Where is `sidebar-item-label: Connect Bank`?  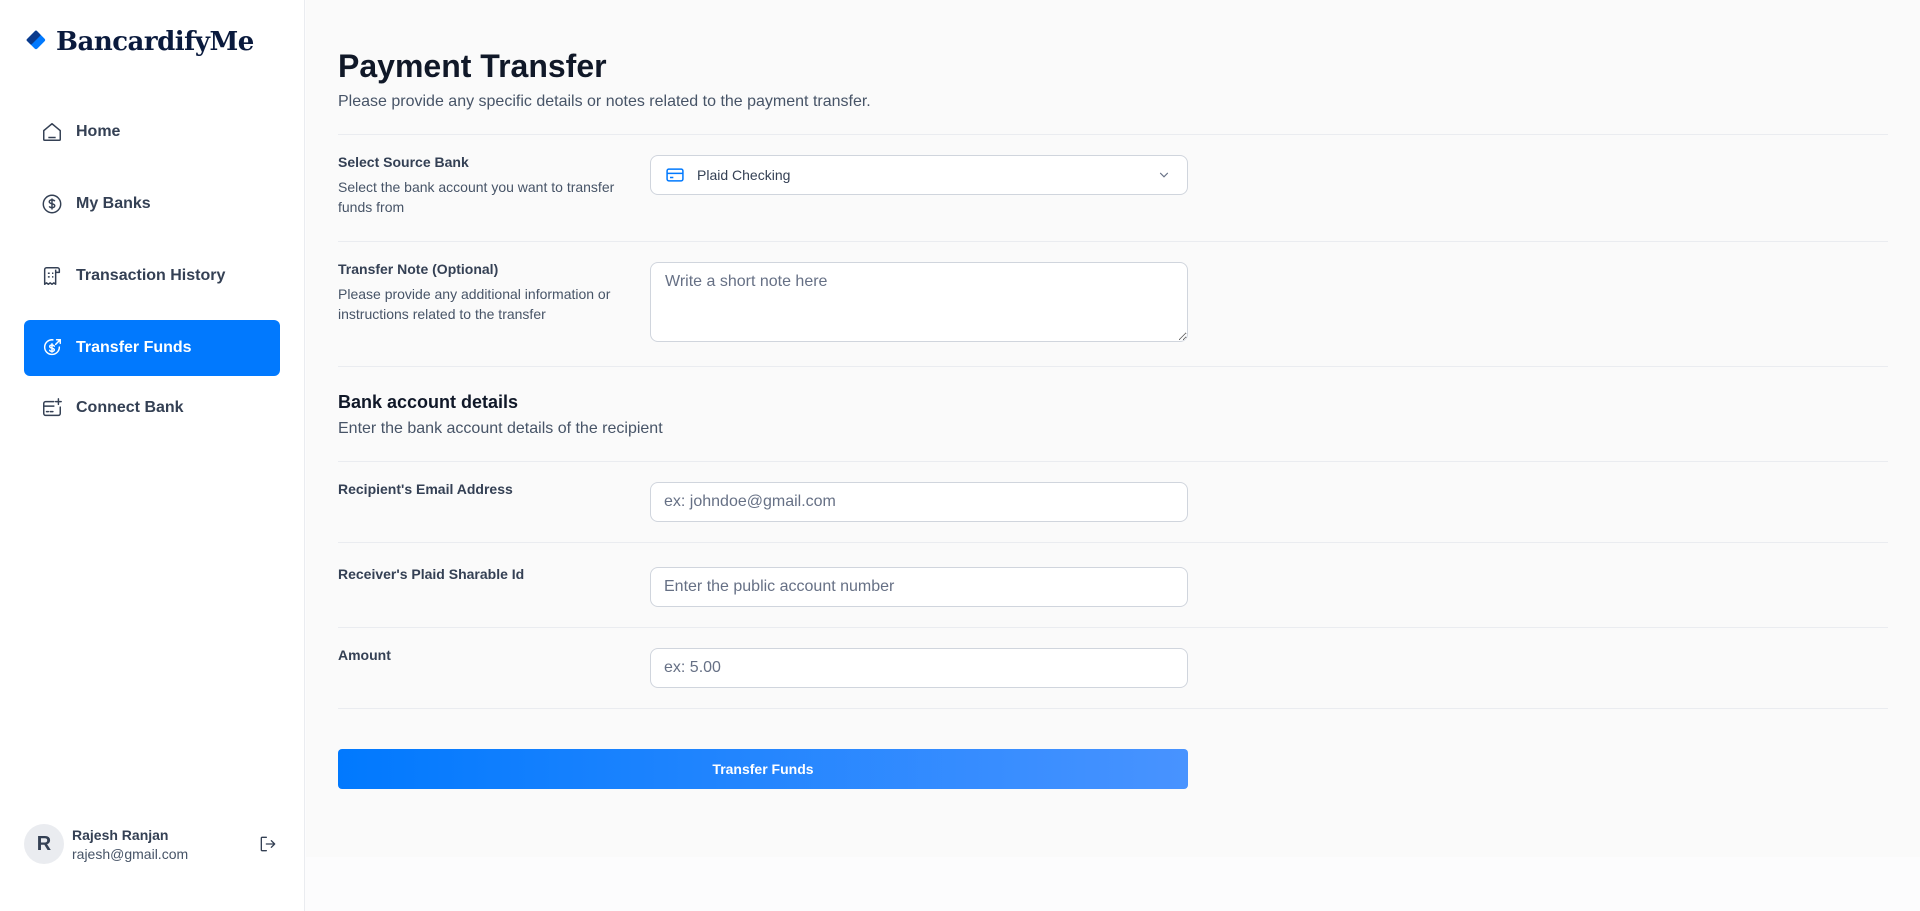
sidebar-item-label: Connect Bank is located at coordinates (130, 407).